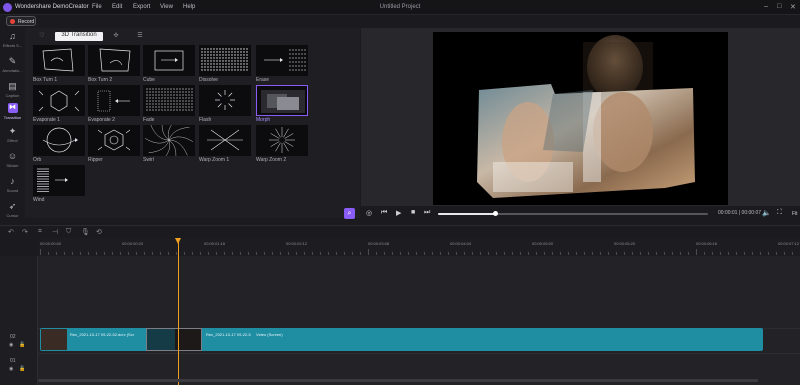 The image size is (800, 385). What do you see at coordinates (282, 64) in the screenshot?
I see `transition-tile: Erase` at bounding box center [282, 64].